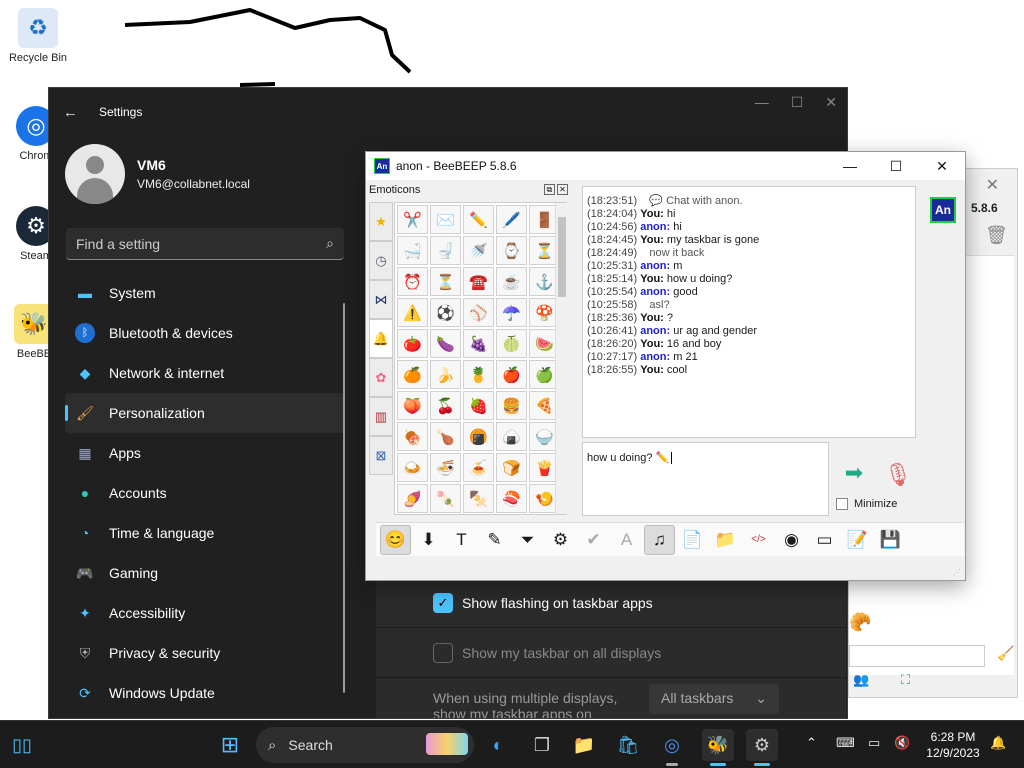  What do you see at coordinates (205, 413) in the screenshot?
I see `nav-item-personalization: 🖌 Personalization` at bounding box center [205, 413].